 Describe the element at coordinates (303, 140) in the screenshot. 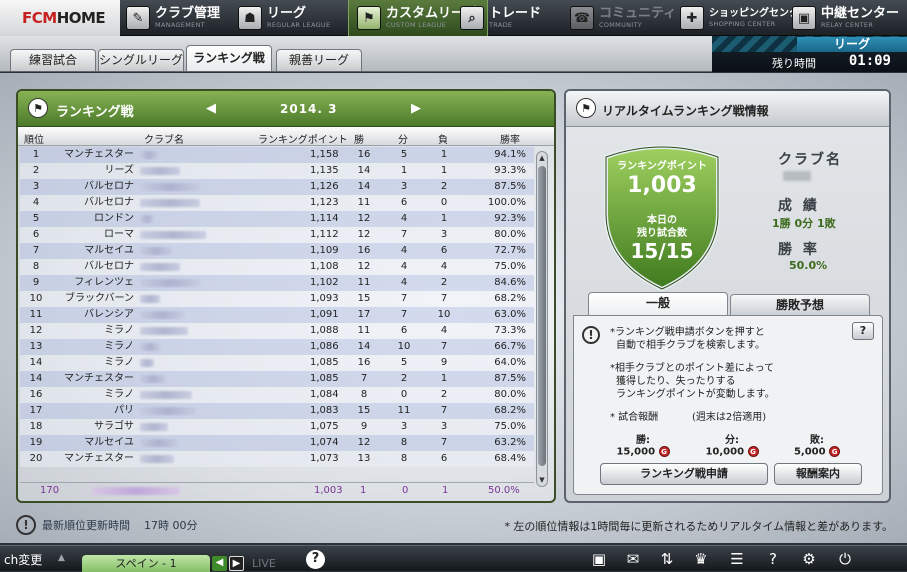

I see `col-points: ランキングポイント` at that location.